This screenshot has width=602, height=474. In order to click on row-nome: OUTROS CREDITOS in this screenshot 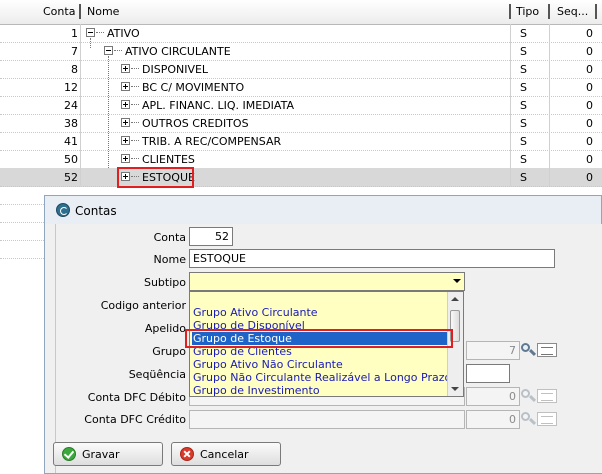, I will do `click(195, 123)`.